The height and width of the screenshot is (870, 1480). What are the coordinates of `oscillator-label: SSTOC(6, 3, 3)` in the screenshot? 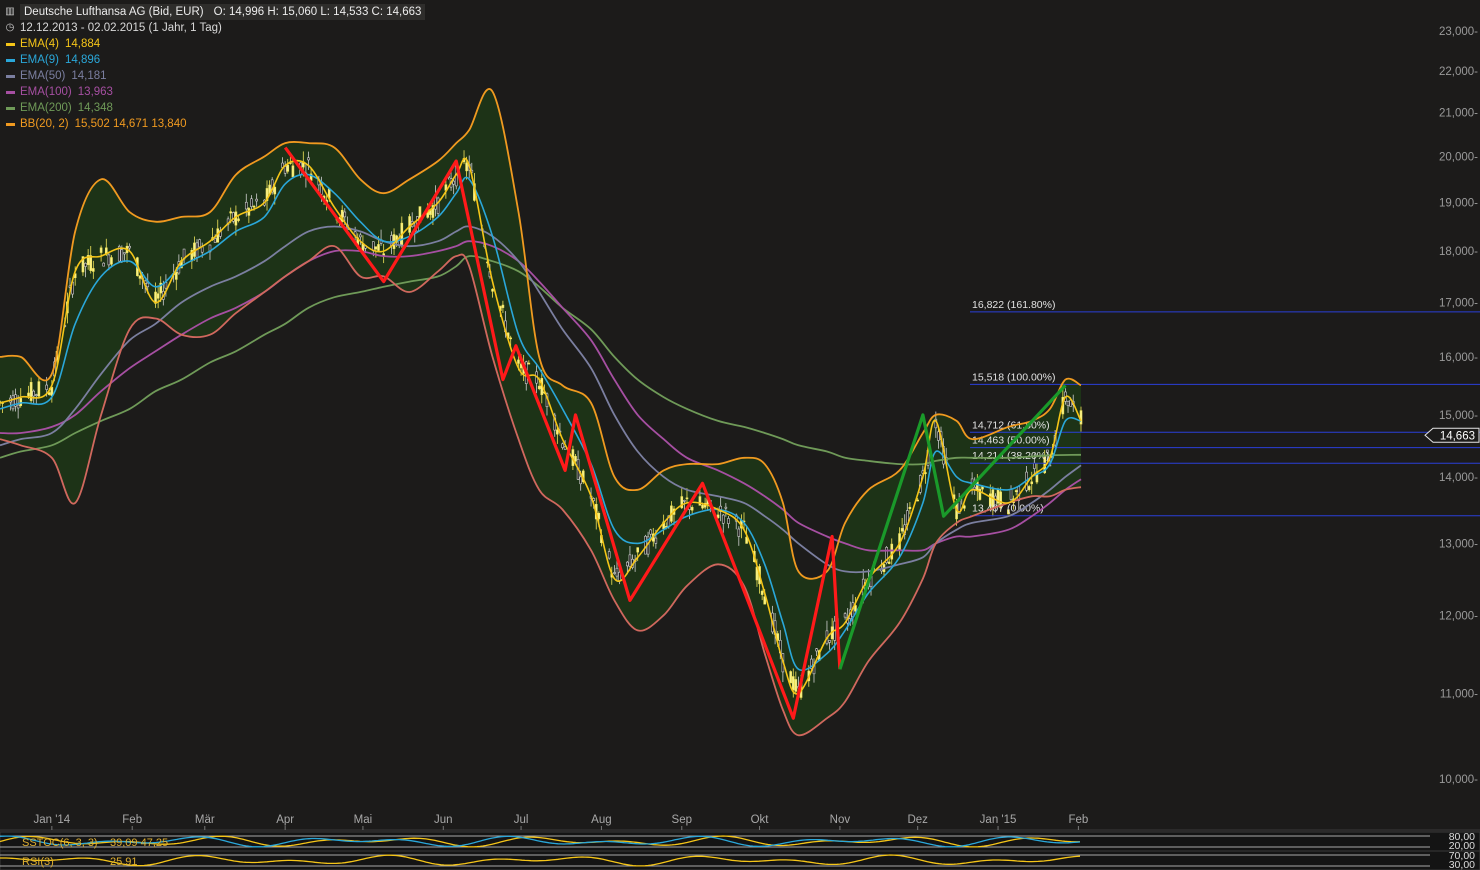 It's located at (60, 843).